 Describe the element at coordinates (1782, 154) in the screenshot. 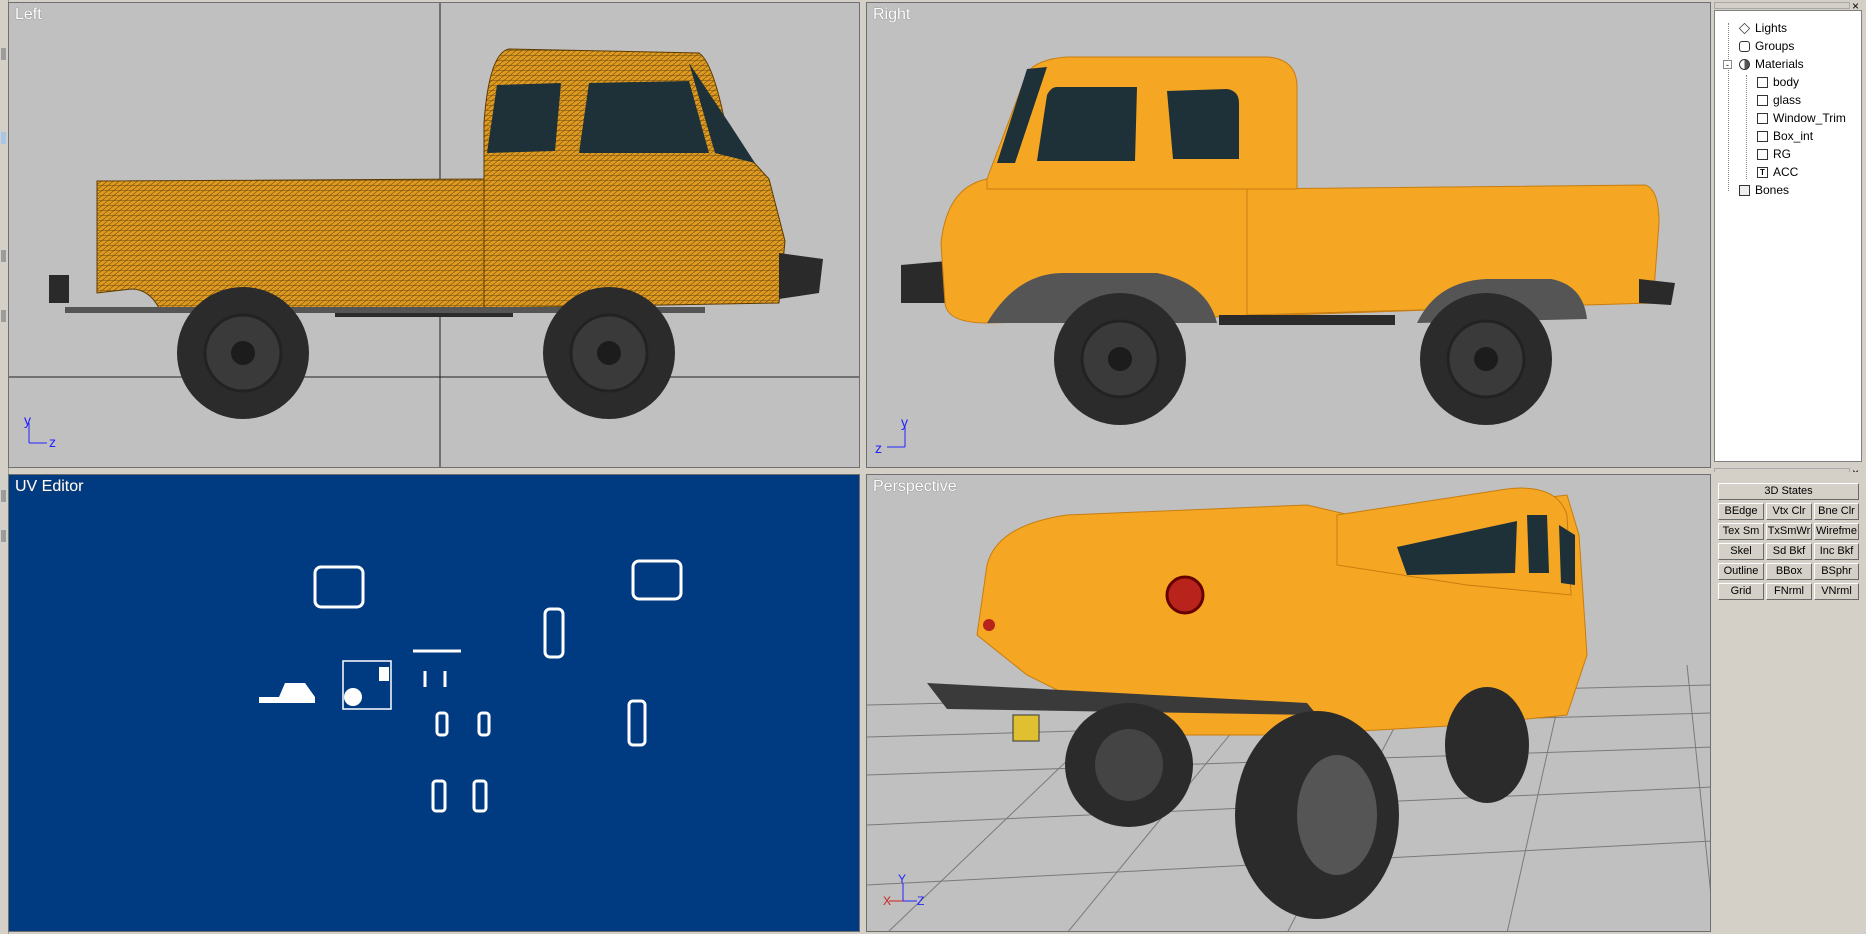

I see `tree-item-label: RG` at that location.